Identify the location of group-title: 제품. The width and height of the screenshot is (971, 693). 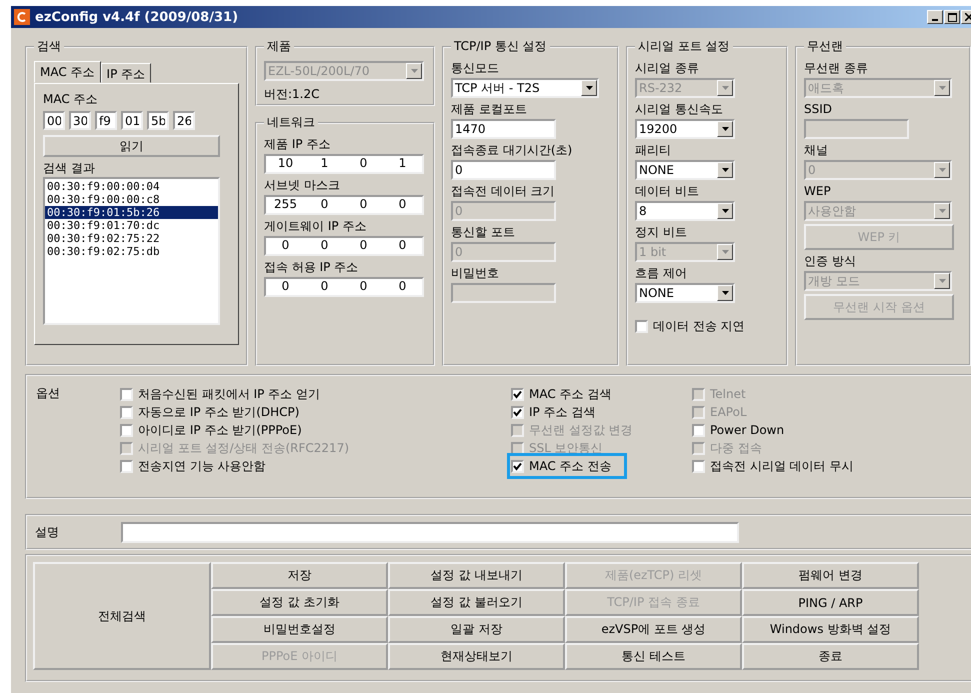
(279, 46).